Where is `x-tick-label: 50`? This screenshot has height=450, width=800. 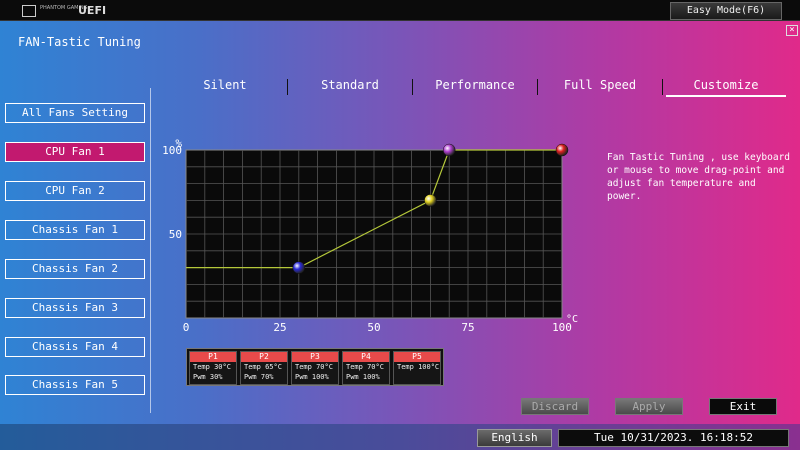
x-tick-label: 50 is located at coordinates (373, 327).